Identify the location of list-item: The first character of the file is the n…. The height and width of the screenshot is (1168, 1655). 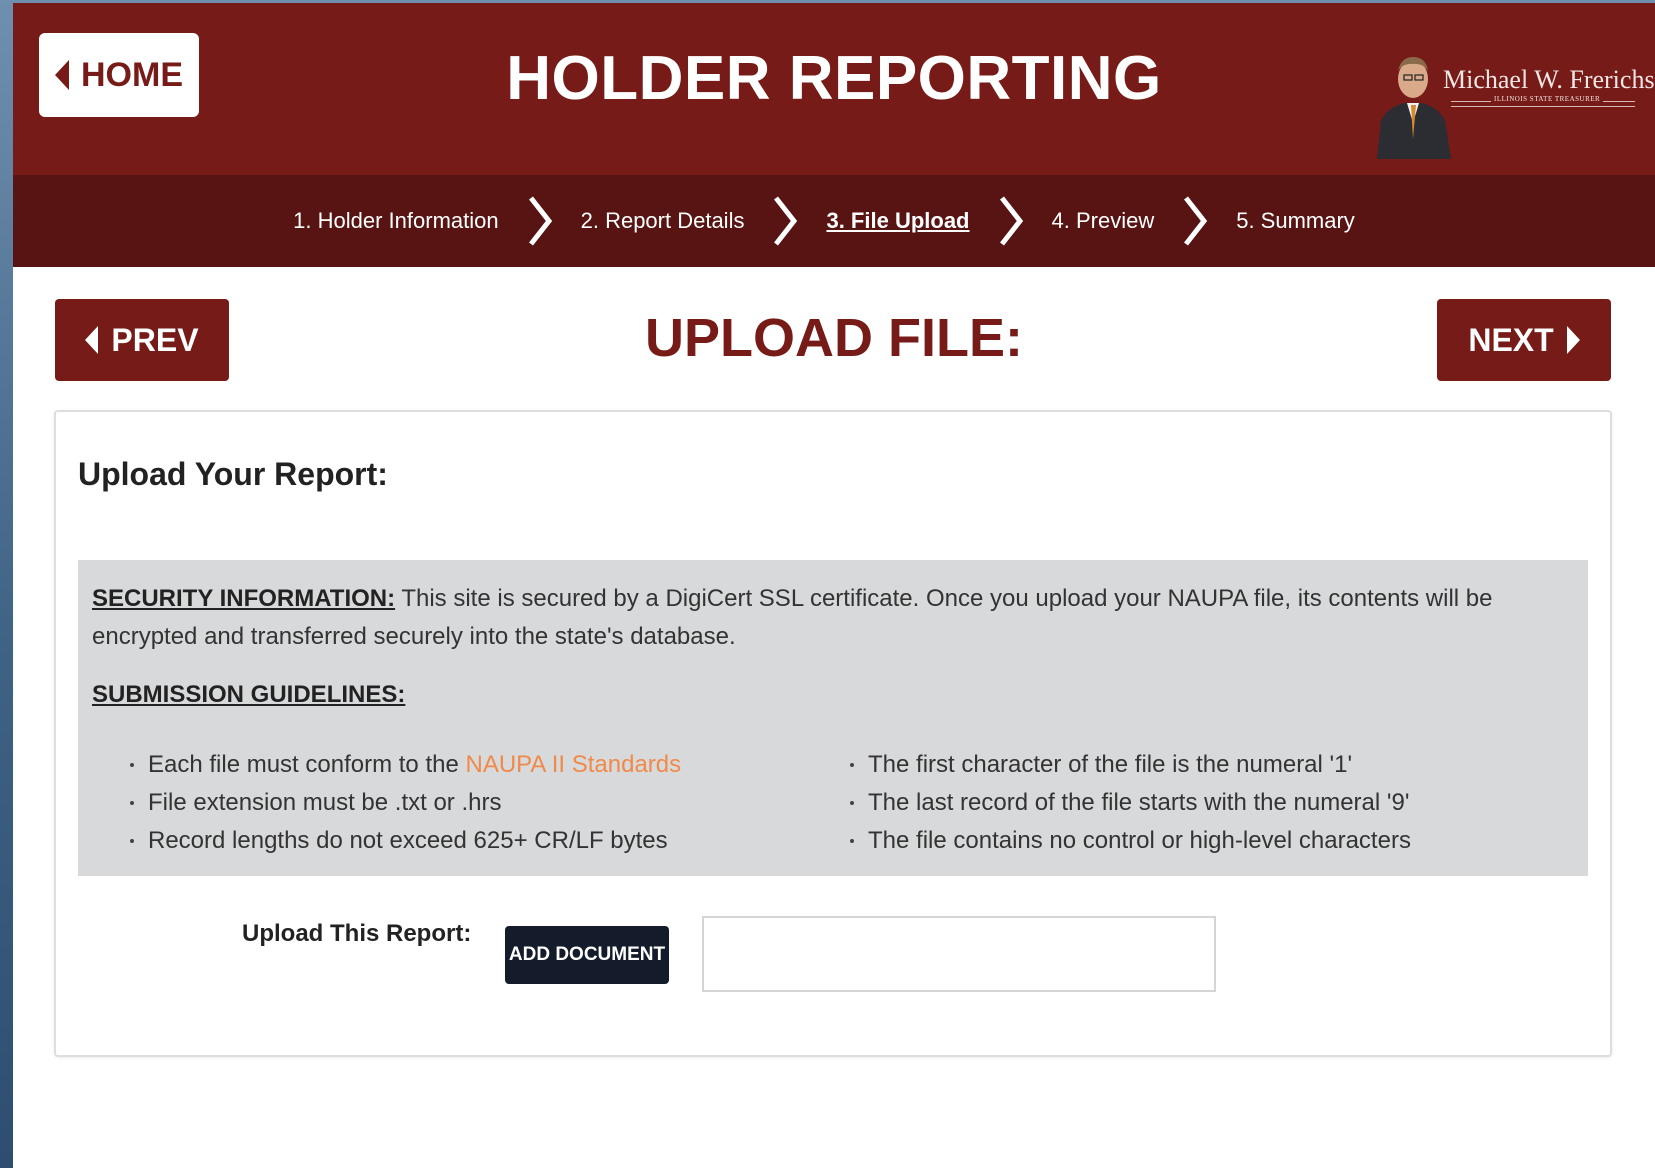
(1208, 765).